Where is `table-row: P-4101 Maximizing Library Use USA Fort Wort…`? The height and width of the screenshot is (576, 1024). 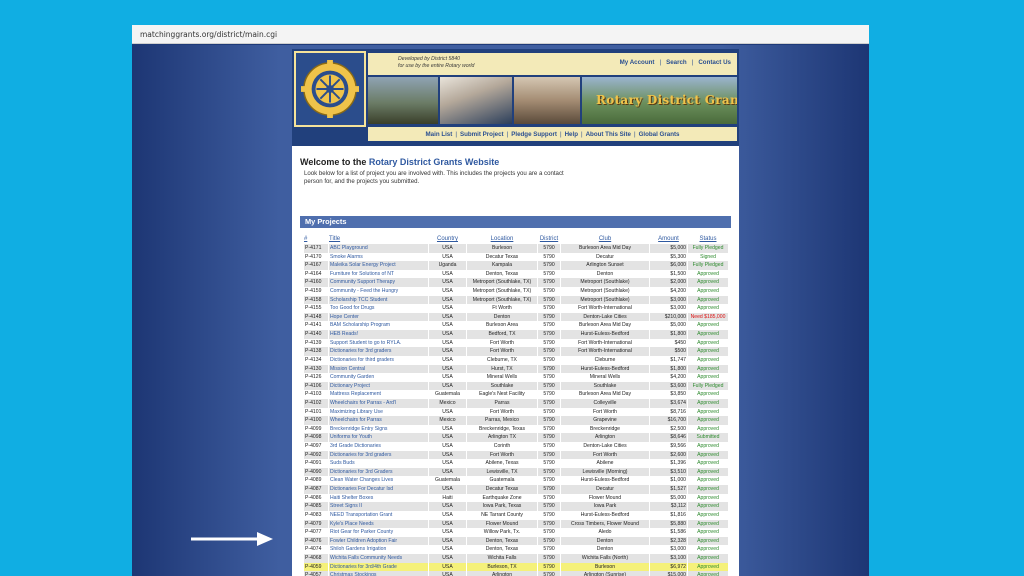 table-row: P-4101 Maximizing Library Use USA Fort Wort… is located at coordinates (516, 412).